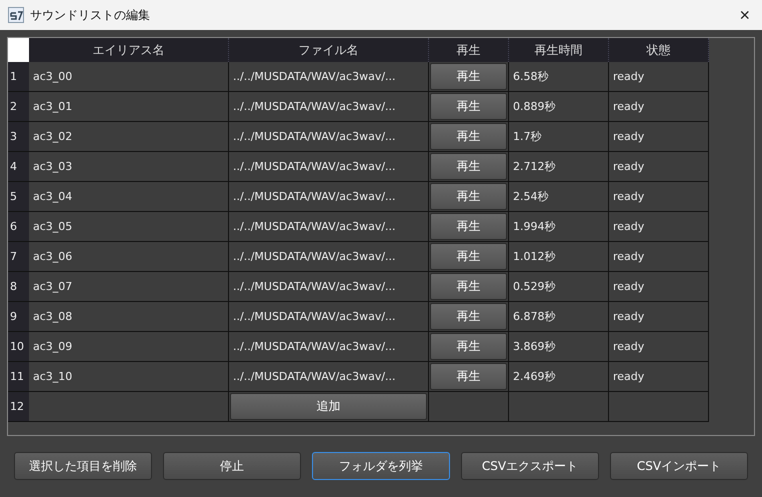 The image size is (762, 497). What do you see at coordinates (18, 257) in the screenshot?
I see `row-header: 7` at bounding box center [18, 257].